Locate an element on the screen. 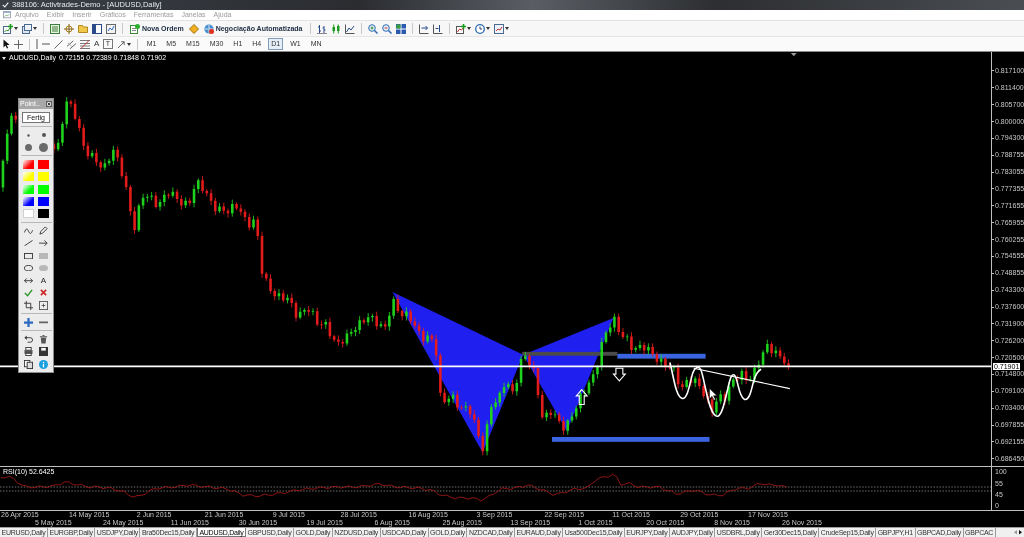 The width and height of the screenshot is (1024, 537). trash-icon is located at coordinates (43, 339).